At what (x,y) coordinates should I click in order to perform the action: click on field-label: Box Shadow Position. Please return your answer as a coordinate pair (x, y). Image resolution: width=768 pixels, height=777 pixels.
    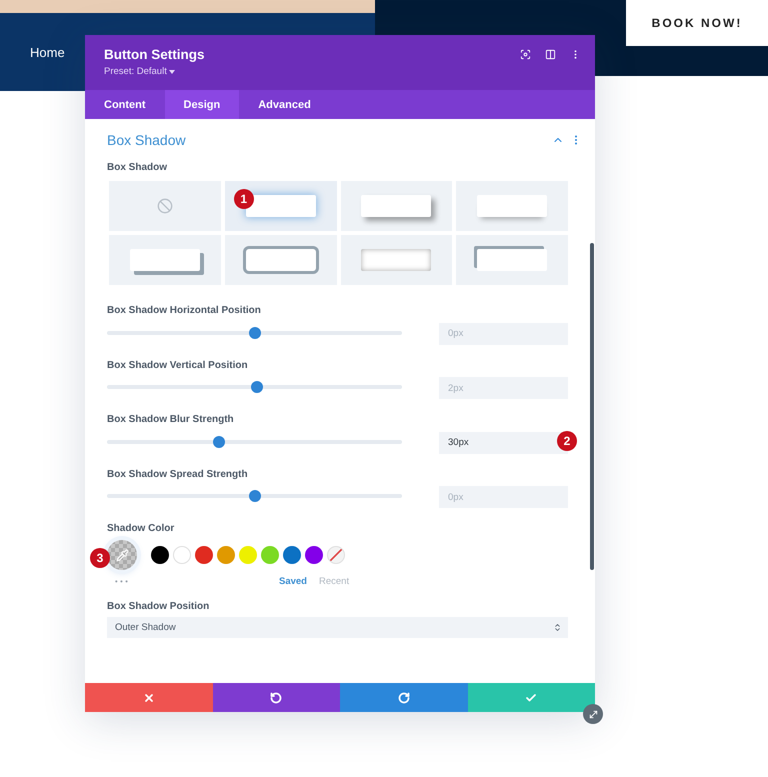
    Looking at the image, I should click on (158, 606).